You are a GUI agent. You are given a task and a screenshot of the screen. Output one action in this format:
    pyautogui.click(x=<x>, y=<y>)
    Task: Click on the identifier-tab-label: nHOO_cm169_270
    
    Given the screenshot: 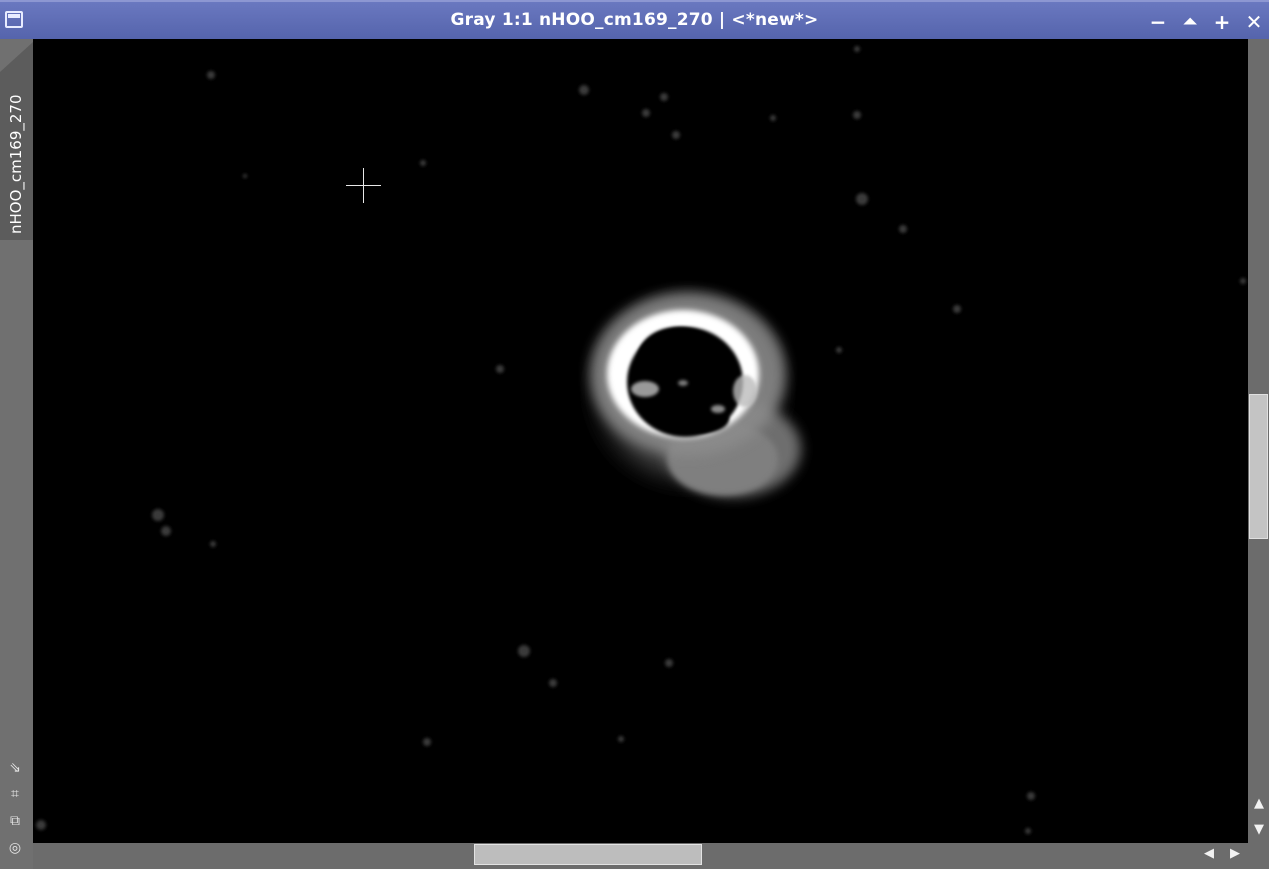 What is the action you would take?
    pyautogui.click(x=16, y=164)
    